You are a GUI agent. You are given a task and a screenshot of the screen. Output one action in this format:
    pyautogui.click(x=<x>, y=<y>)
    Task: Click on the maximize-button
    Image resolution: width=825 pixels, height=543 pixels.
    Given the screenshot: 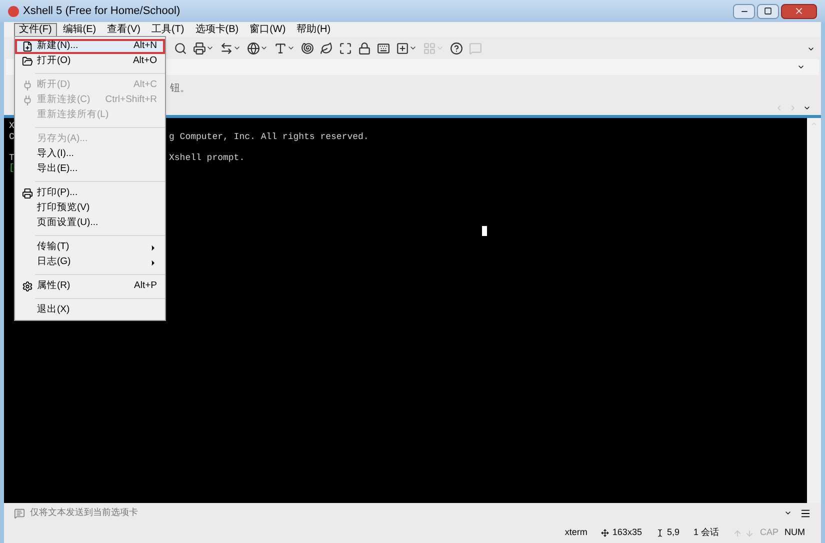 What is the action you would take?
    pyautogui.click(x=768, y=11)
    